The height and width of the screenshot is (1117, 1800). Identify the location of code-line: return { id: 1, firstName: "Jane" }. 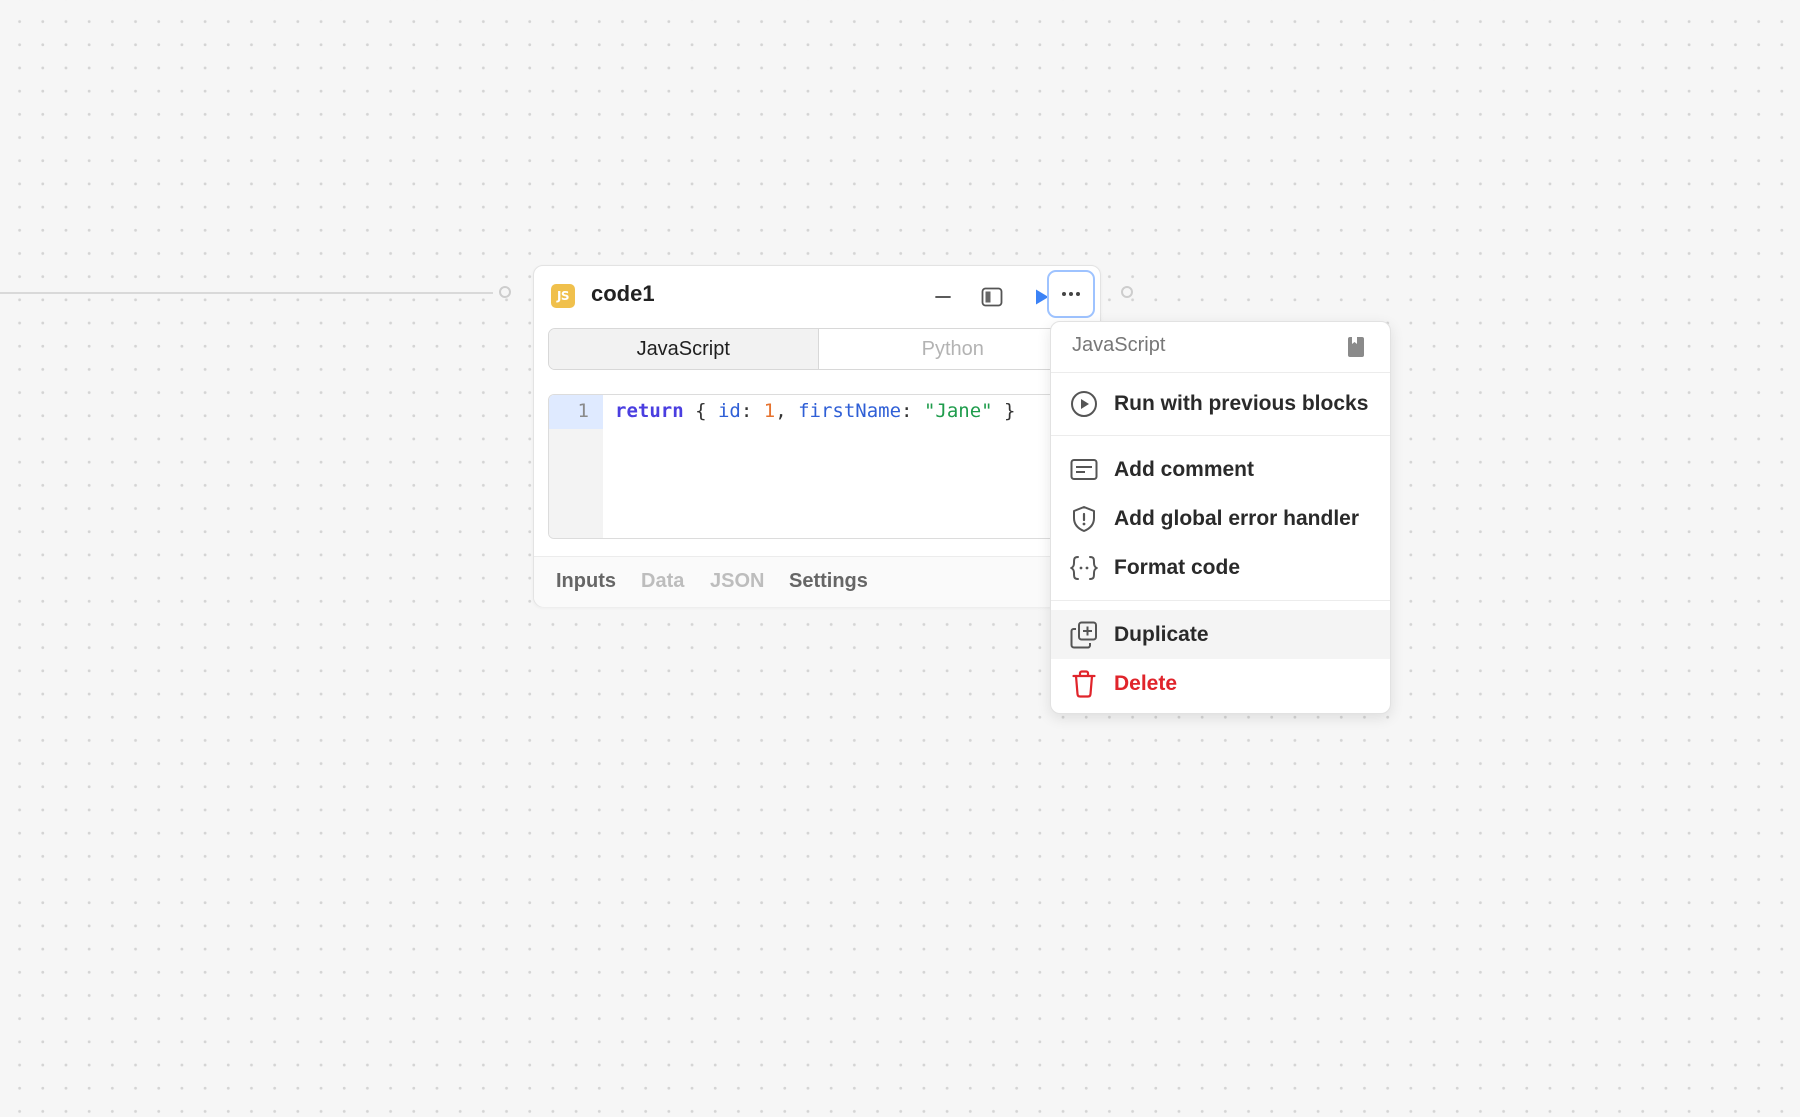
(815, 411).